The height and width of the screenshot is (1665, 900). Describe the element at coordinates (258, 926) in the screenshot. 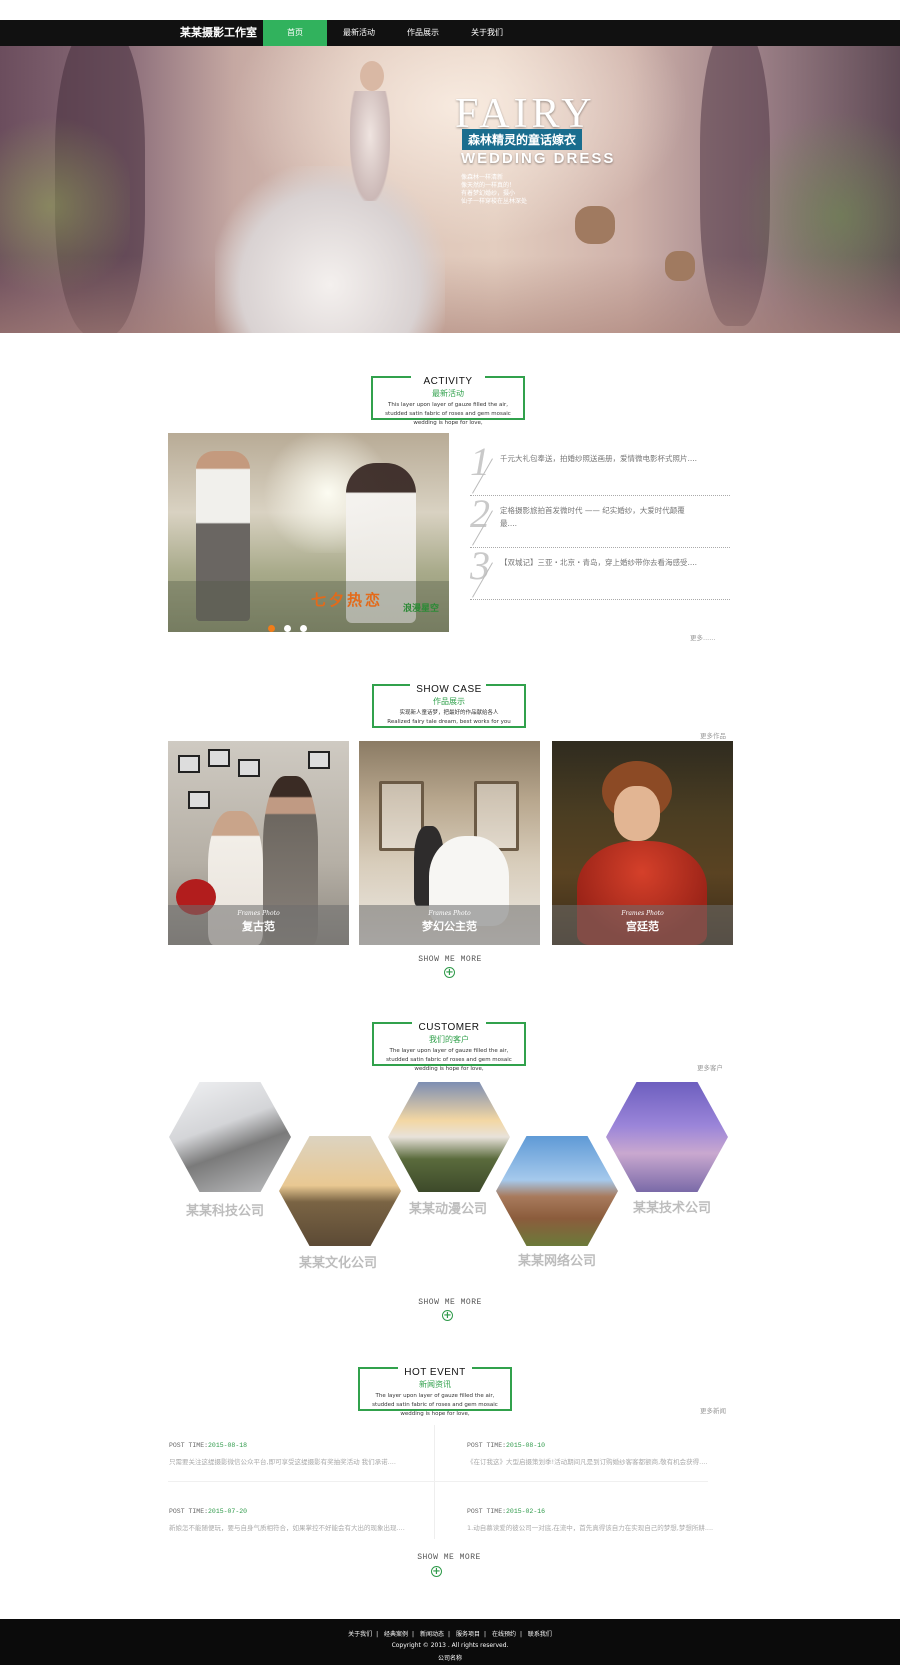

I see `showcase-card-title: 复古范` at that location.